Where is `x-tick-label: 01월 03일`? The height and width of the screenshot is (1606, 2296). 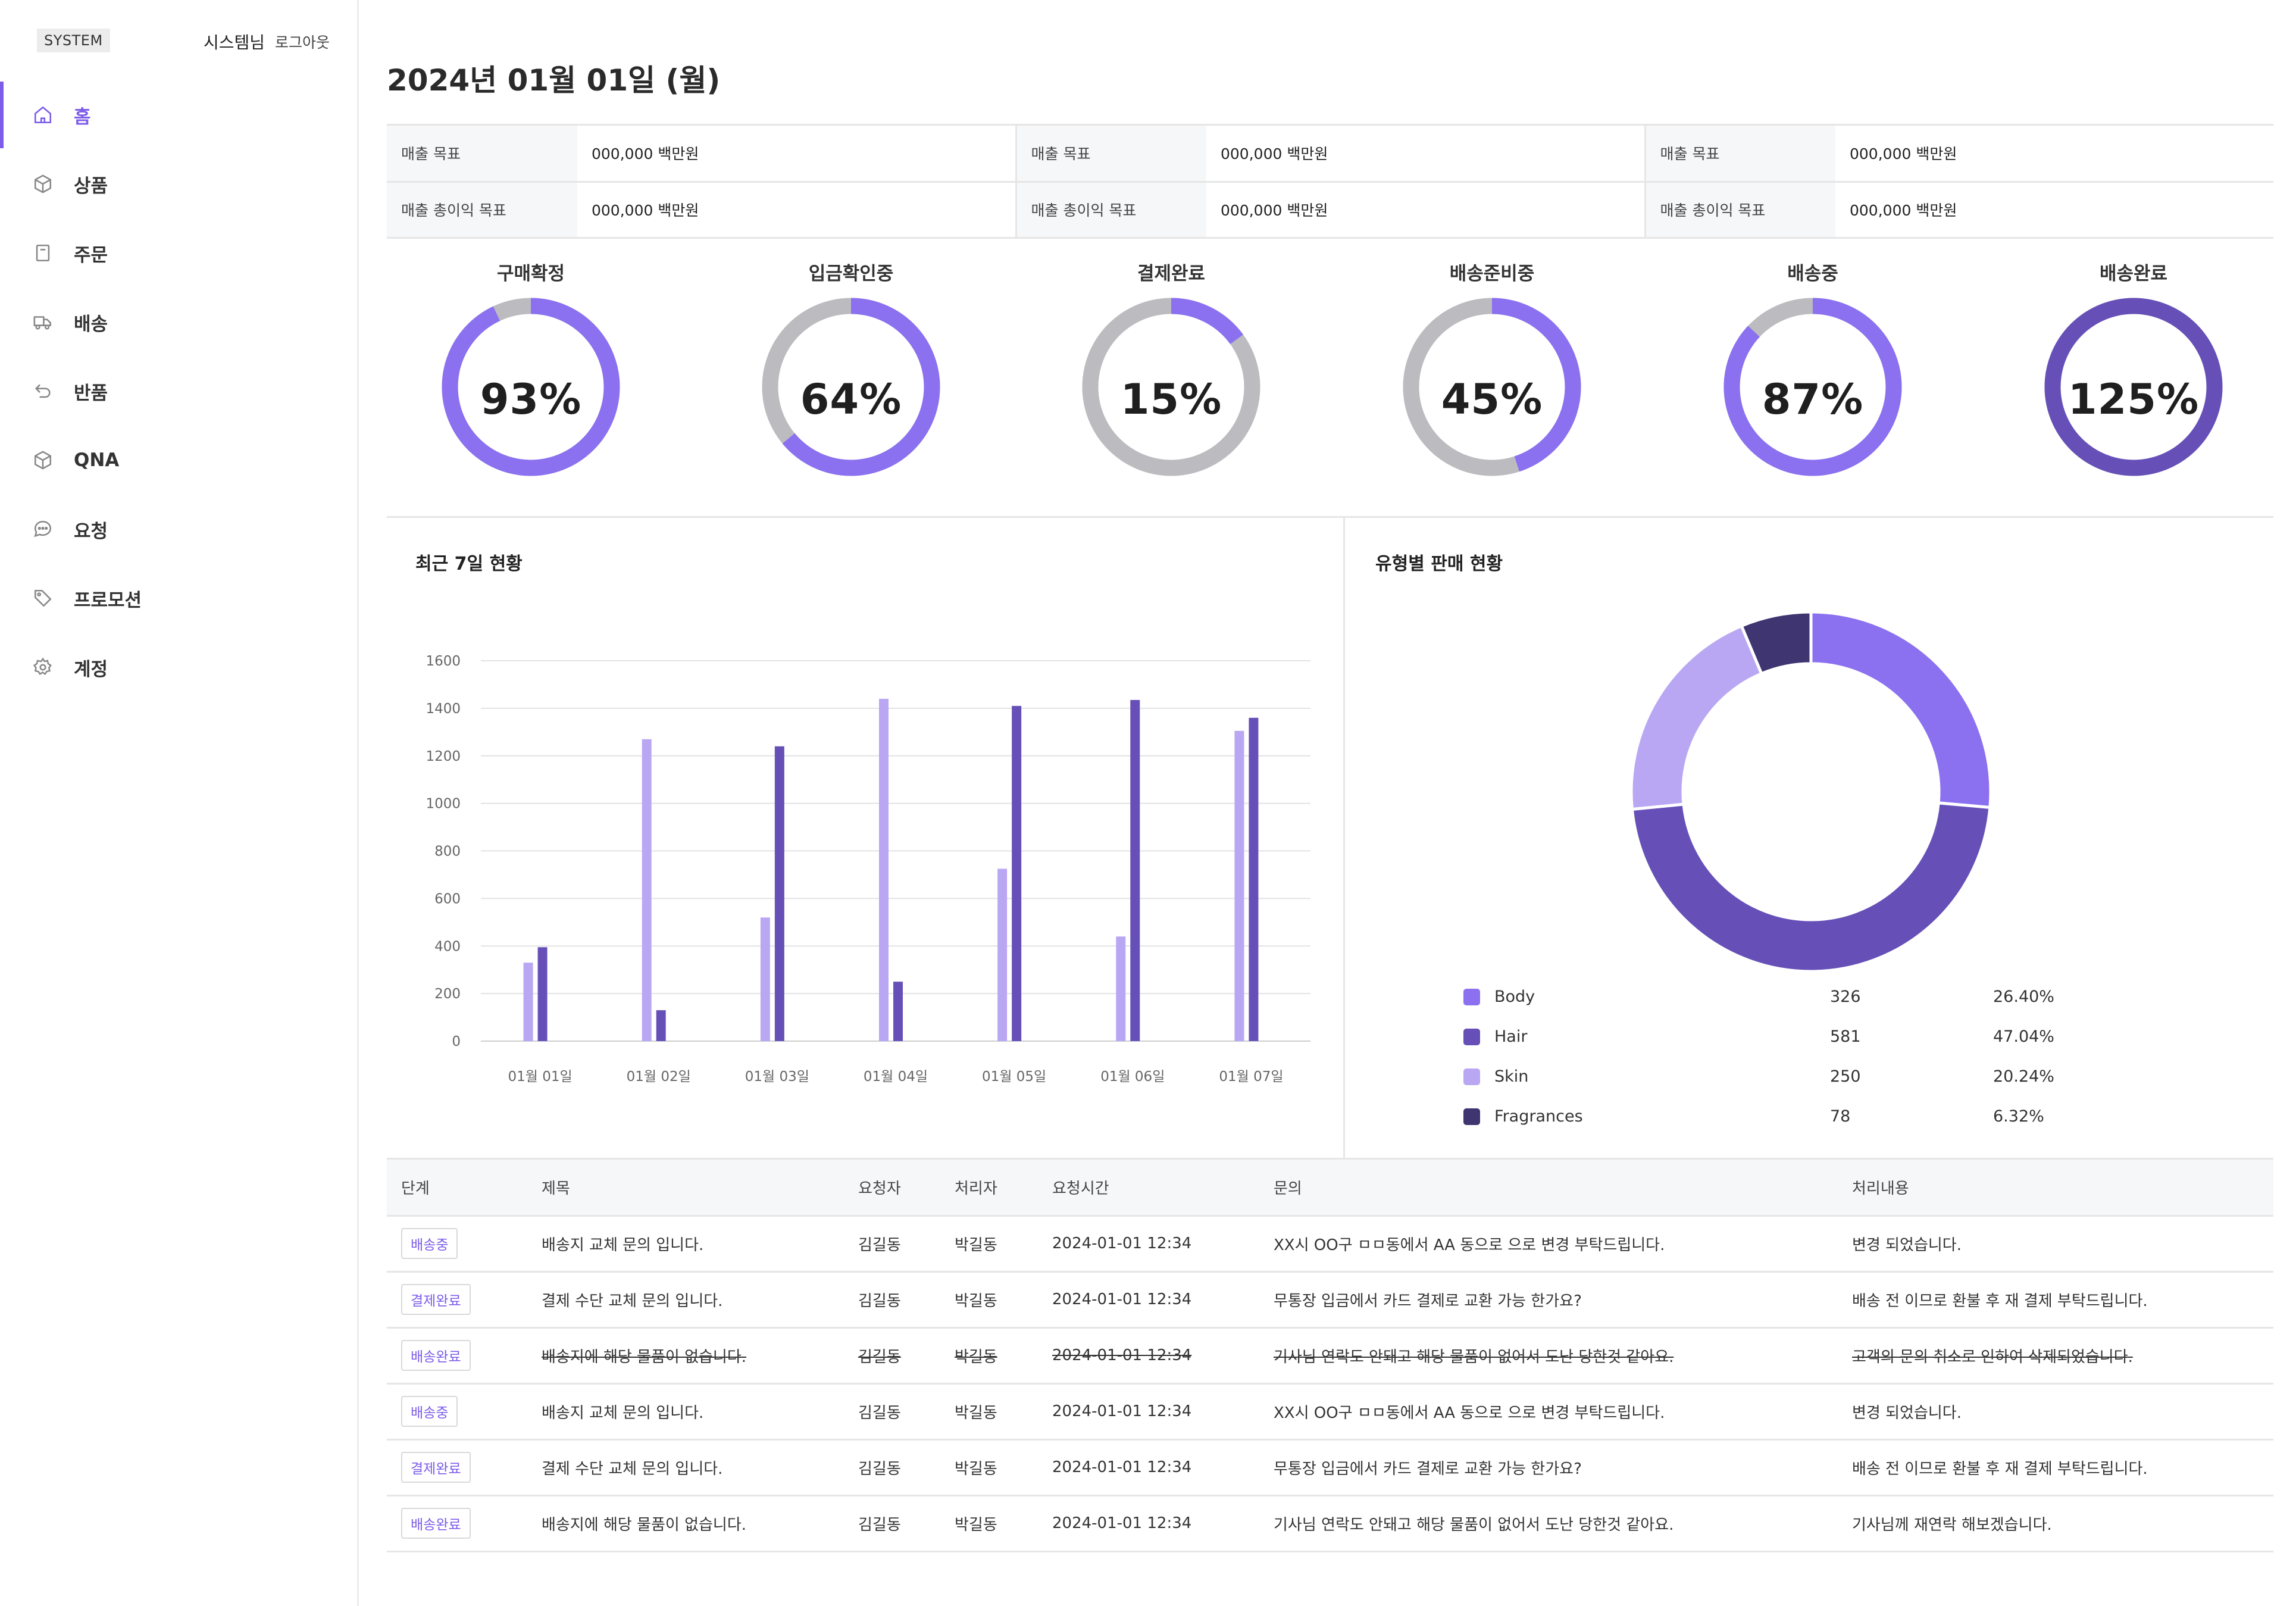 x-tick-label: 01월 03일 is located at coordinates (777, 1077).